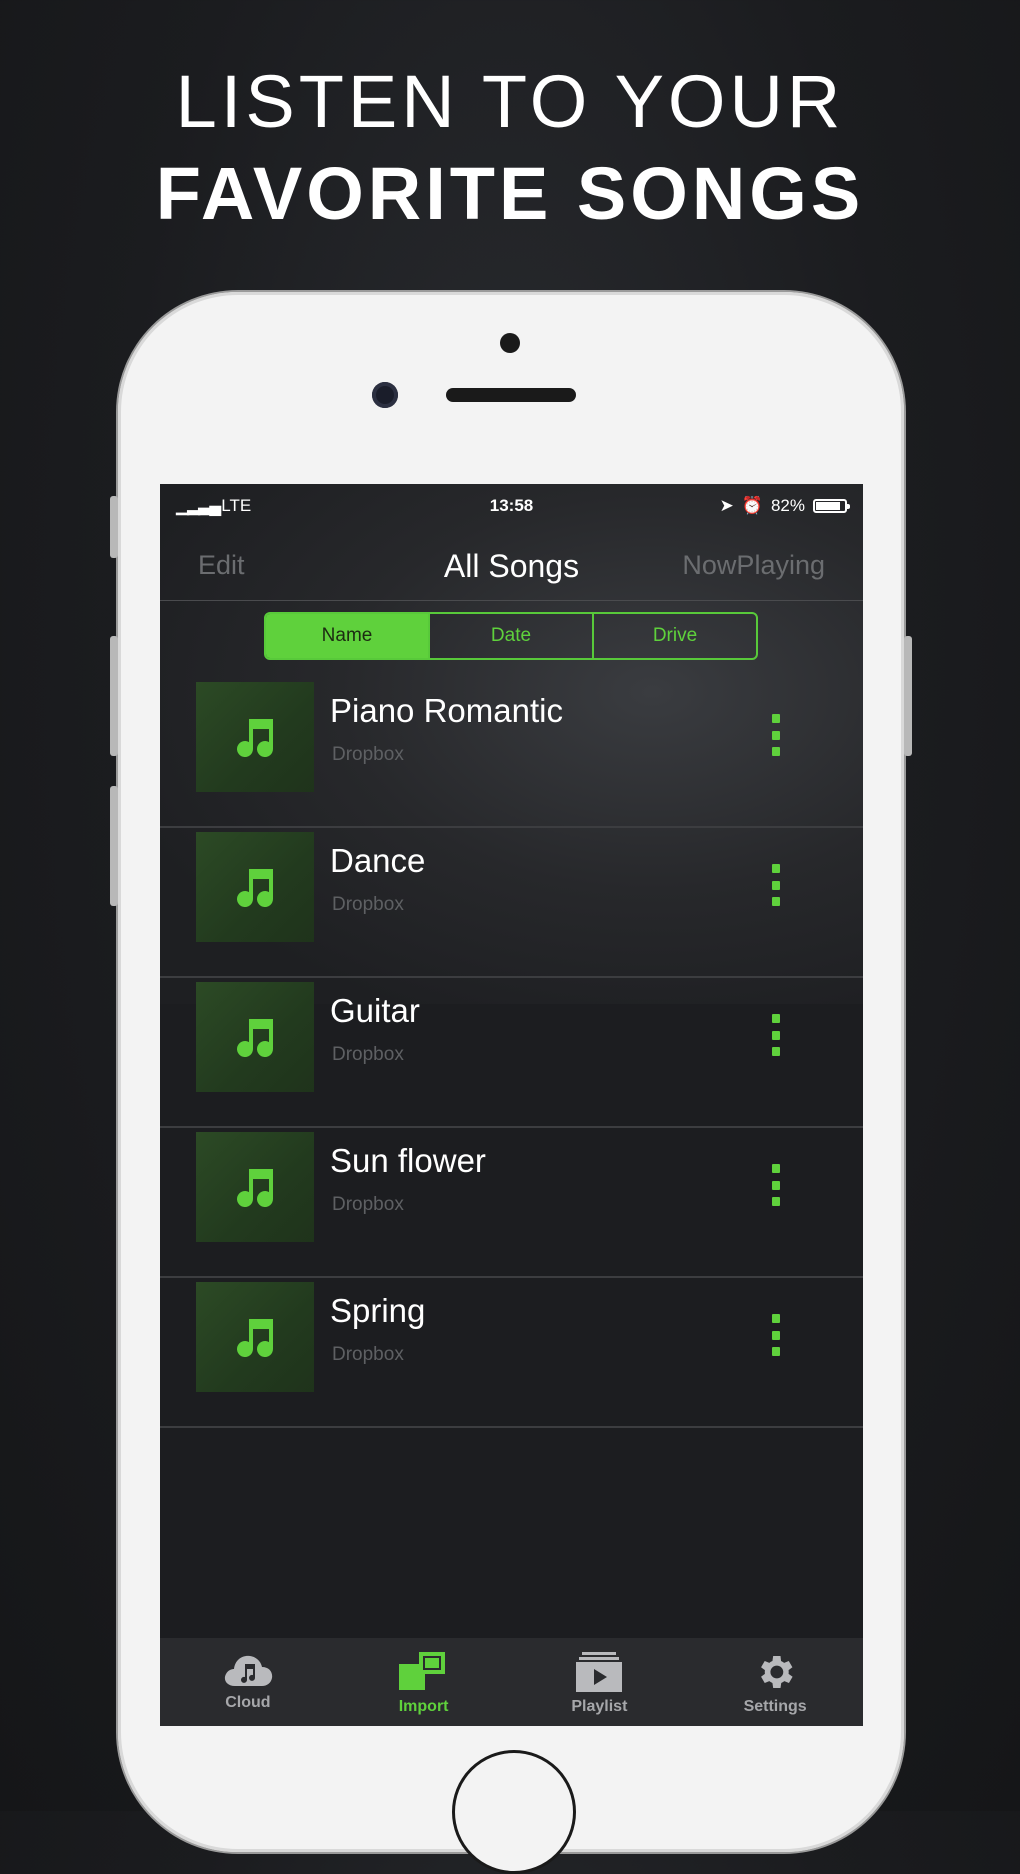 The width and height of the screenshot is (1020, 1874). What do you see at coordinates (831, 506) in the screenshot?
I see `battery-icon` at bounding box center [831, 506].